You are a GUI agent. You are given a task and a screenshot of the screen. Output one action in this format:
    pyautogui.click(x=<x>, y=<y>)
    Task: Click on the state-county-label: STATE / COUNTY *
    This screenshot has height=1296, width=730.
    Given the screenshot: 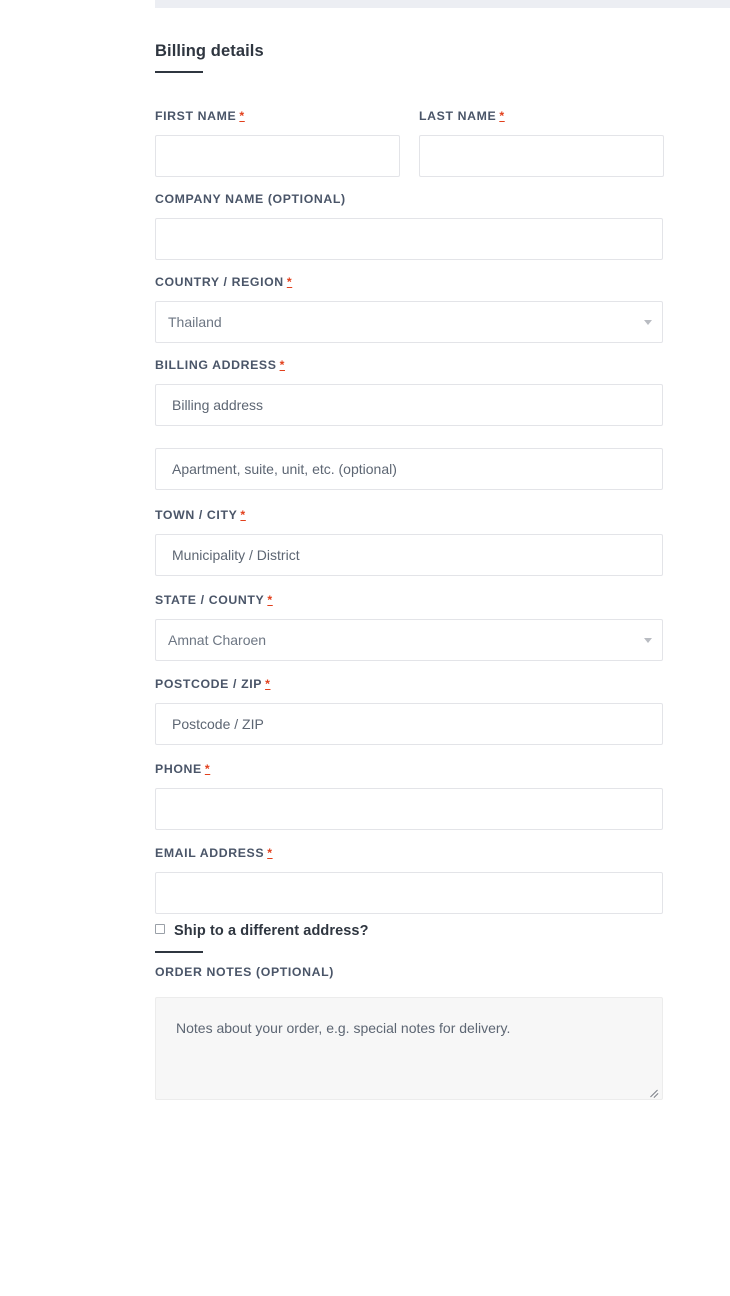 What is the action you would take?
    pyautogui.click(x=214, y=600)
    